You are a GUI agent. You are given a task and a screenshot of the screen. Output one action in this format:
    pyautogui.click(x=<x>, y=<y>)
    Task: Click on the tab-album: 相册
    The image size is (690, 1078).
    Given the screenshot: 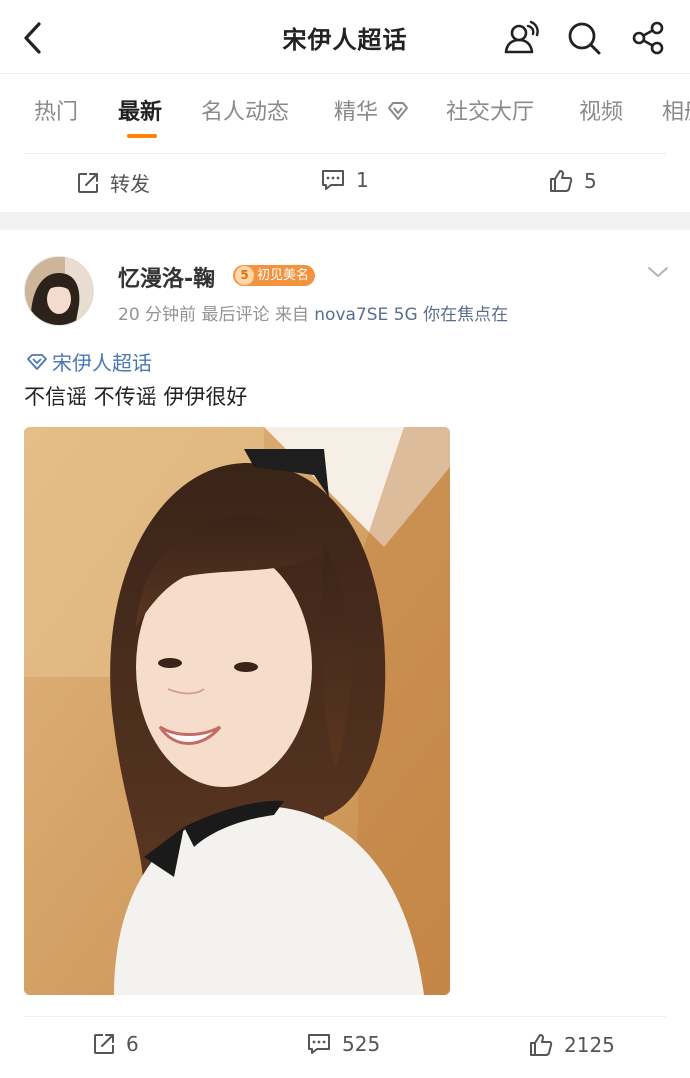 What is the action you would take?
    pyautogui.click(x=676, y=110)
    